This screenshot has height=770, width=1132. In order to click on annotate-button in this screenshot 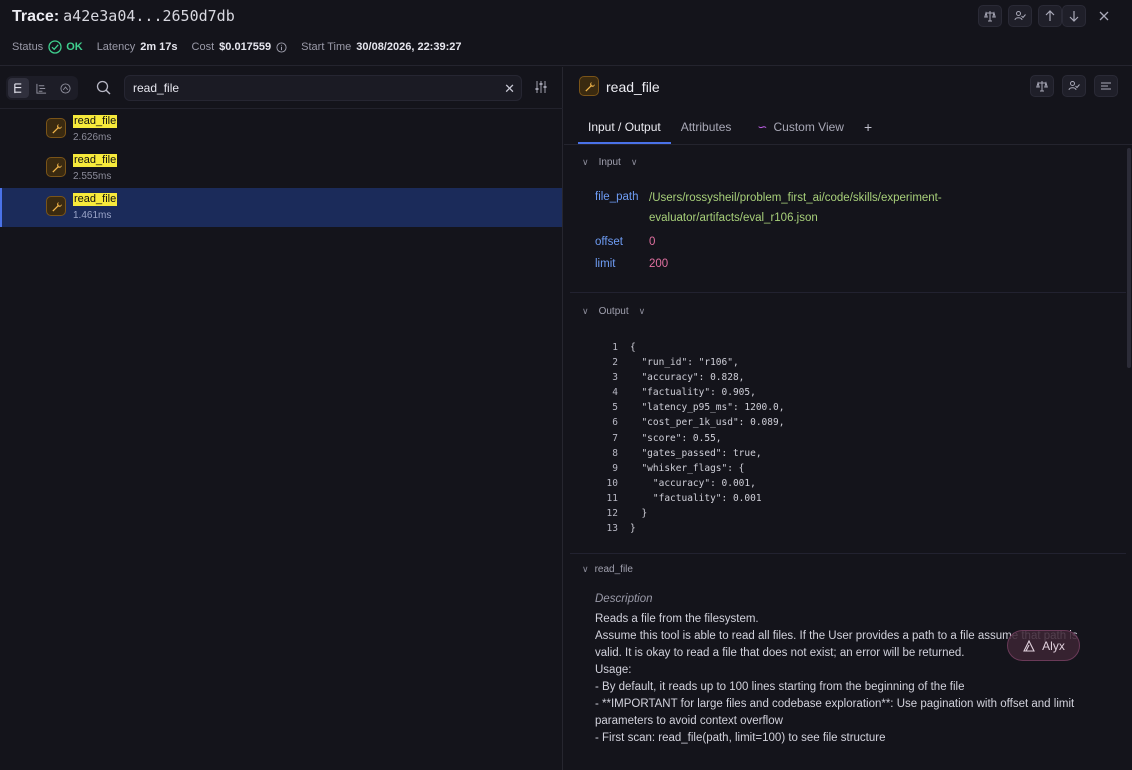, I will do `click(1020, 16)`.